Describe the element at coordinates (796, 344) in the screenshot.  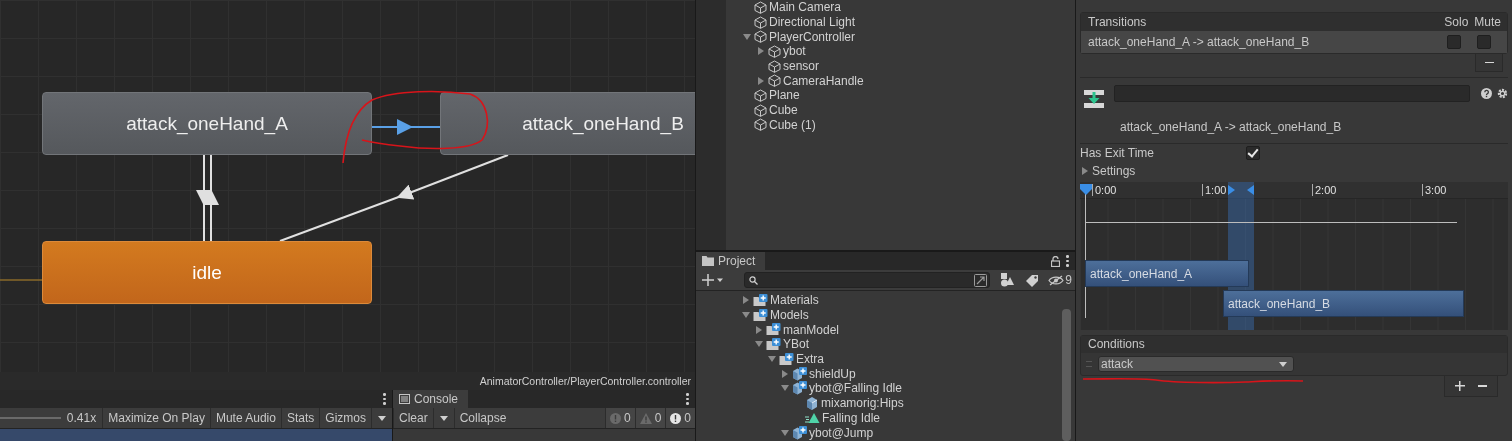
I see `tree-item: YBot` at that location.